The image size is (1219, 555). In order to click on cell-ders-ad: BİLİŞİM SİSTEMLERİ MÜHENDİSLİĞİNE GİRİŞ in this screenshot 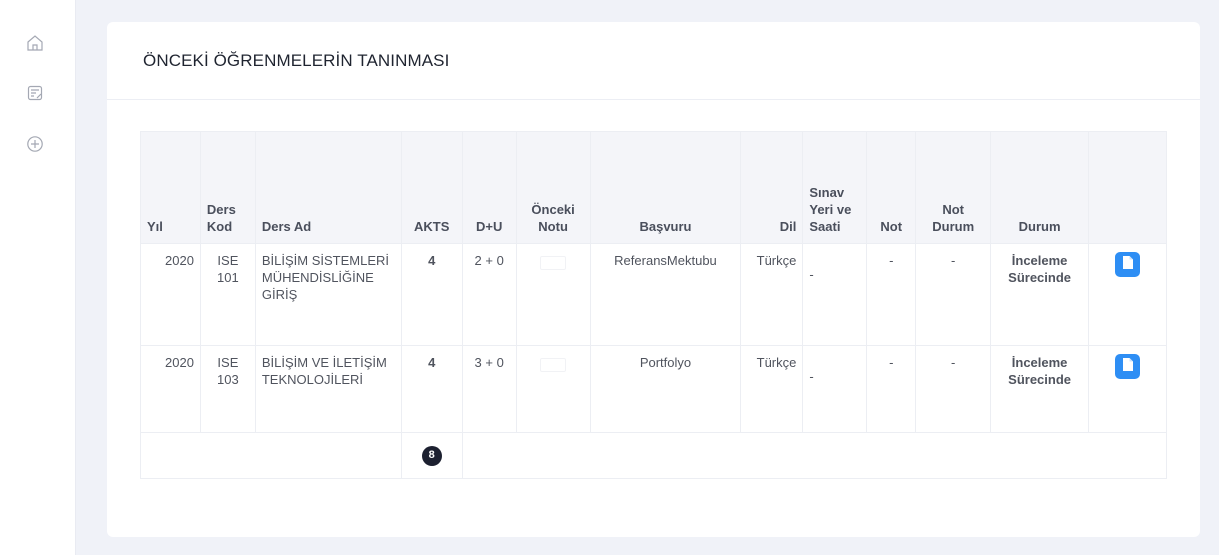, I will do `click(328, 294)`.